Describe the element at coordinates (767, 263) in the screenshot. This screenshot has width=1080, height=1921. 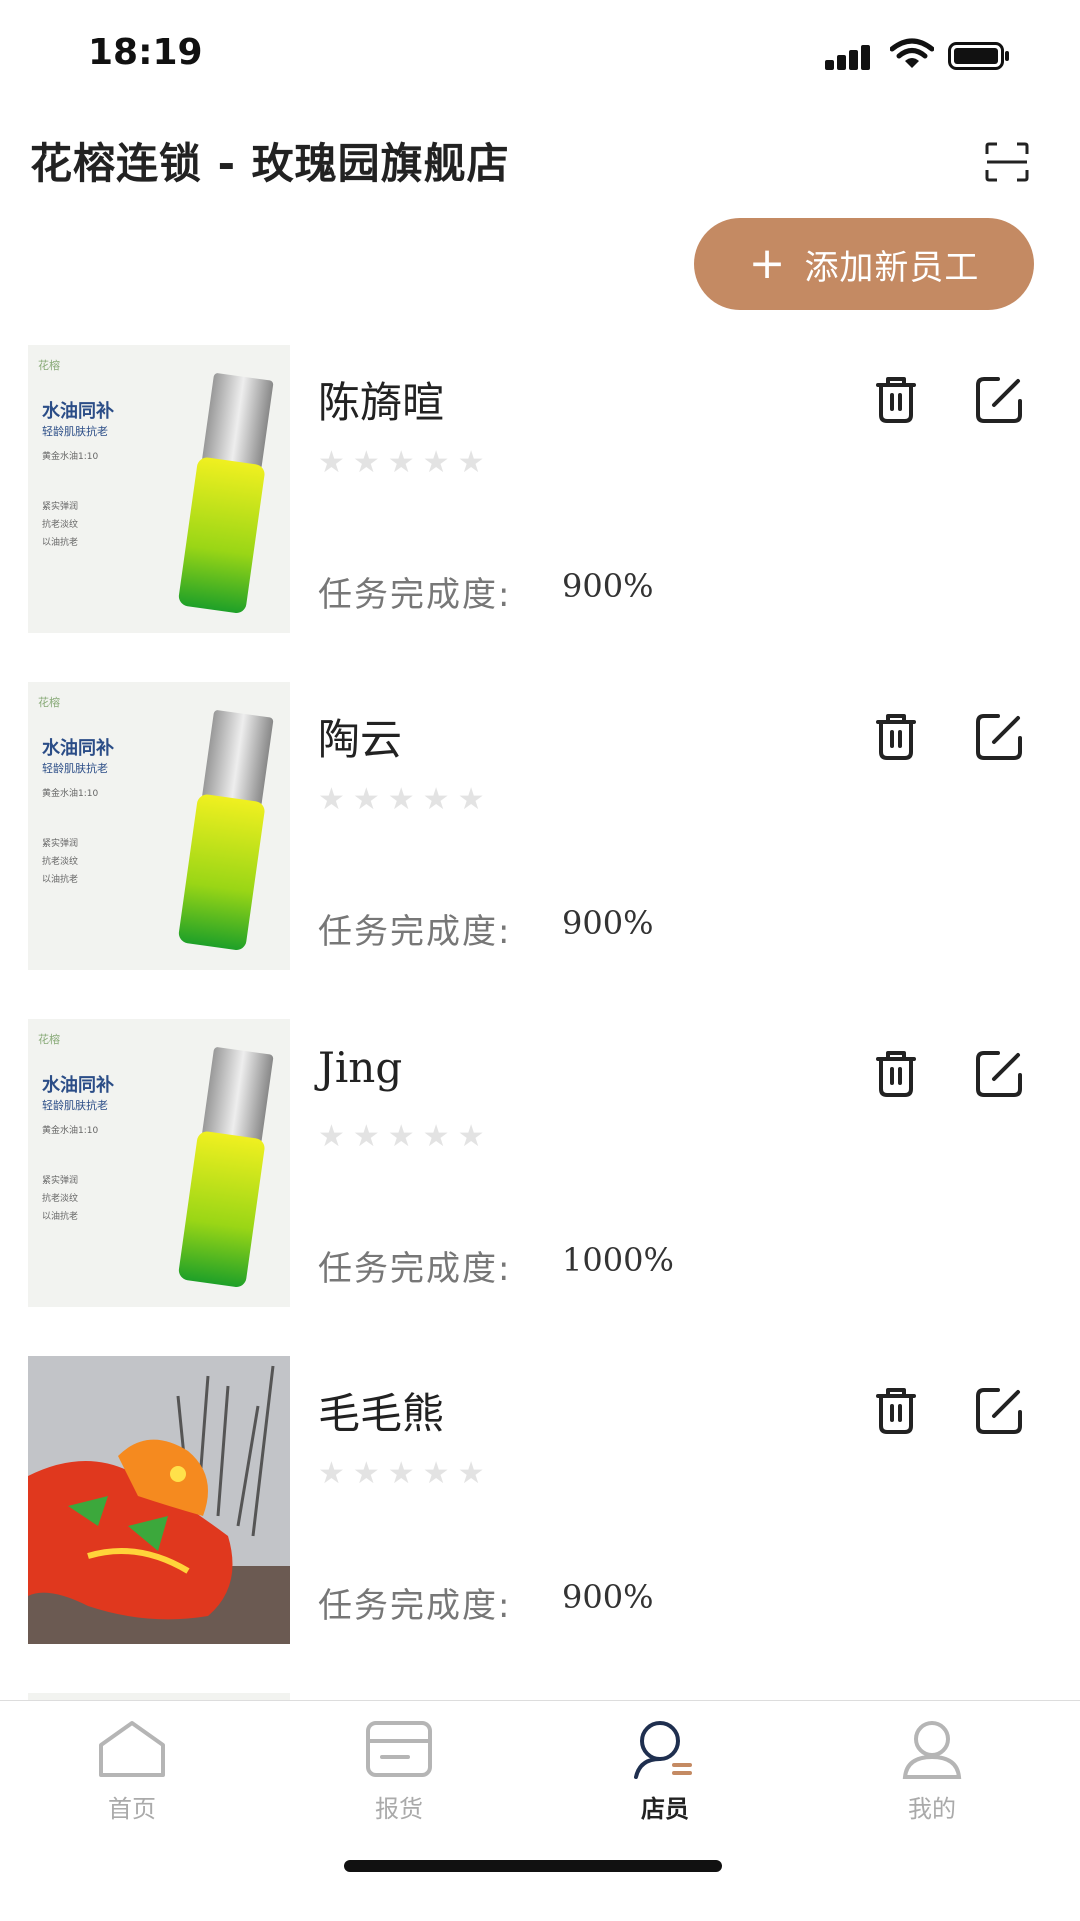
I see `plus-icon: +` at that location.